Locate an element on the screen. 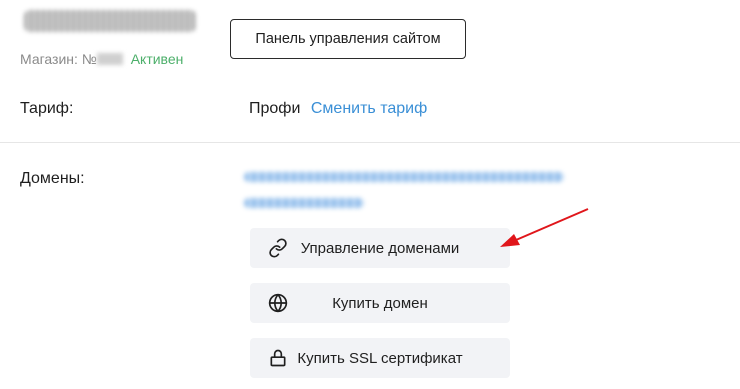 This screenshot has width=740, height=389. domains-label: Домены: is located at coordinates (52, 178).